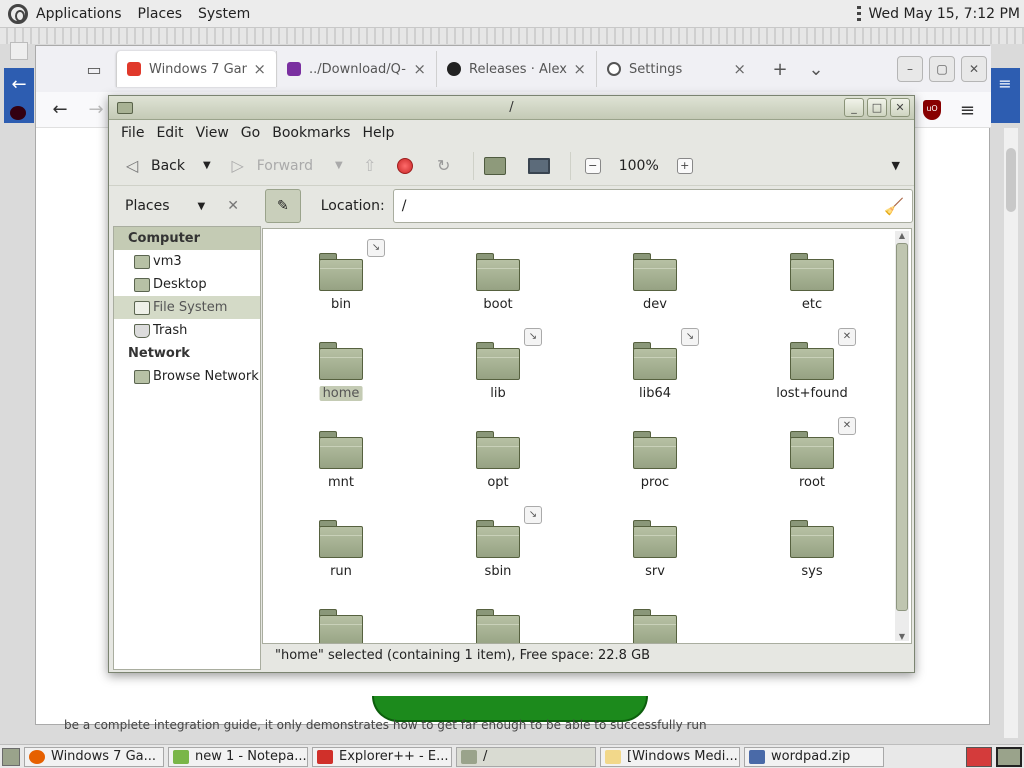 The height and width of the screenshot is (768, 1024). Describe the element at coordinates (250, 133) in the screenshot. I see `menu-go: Go` at that location.